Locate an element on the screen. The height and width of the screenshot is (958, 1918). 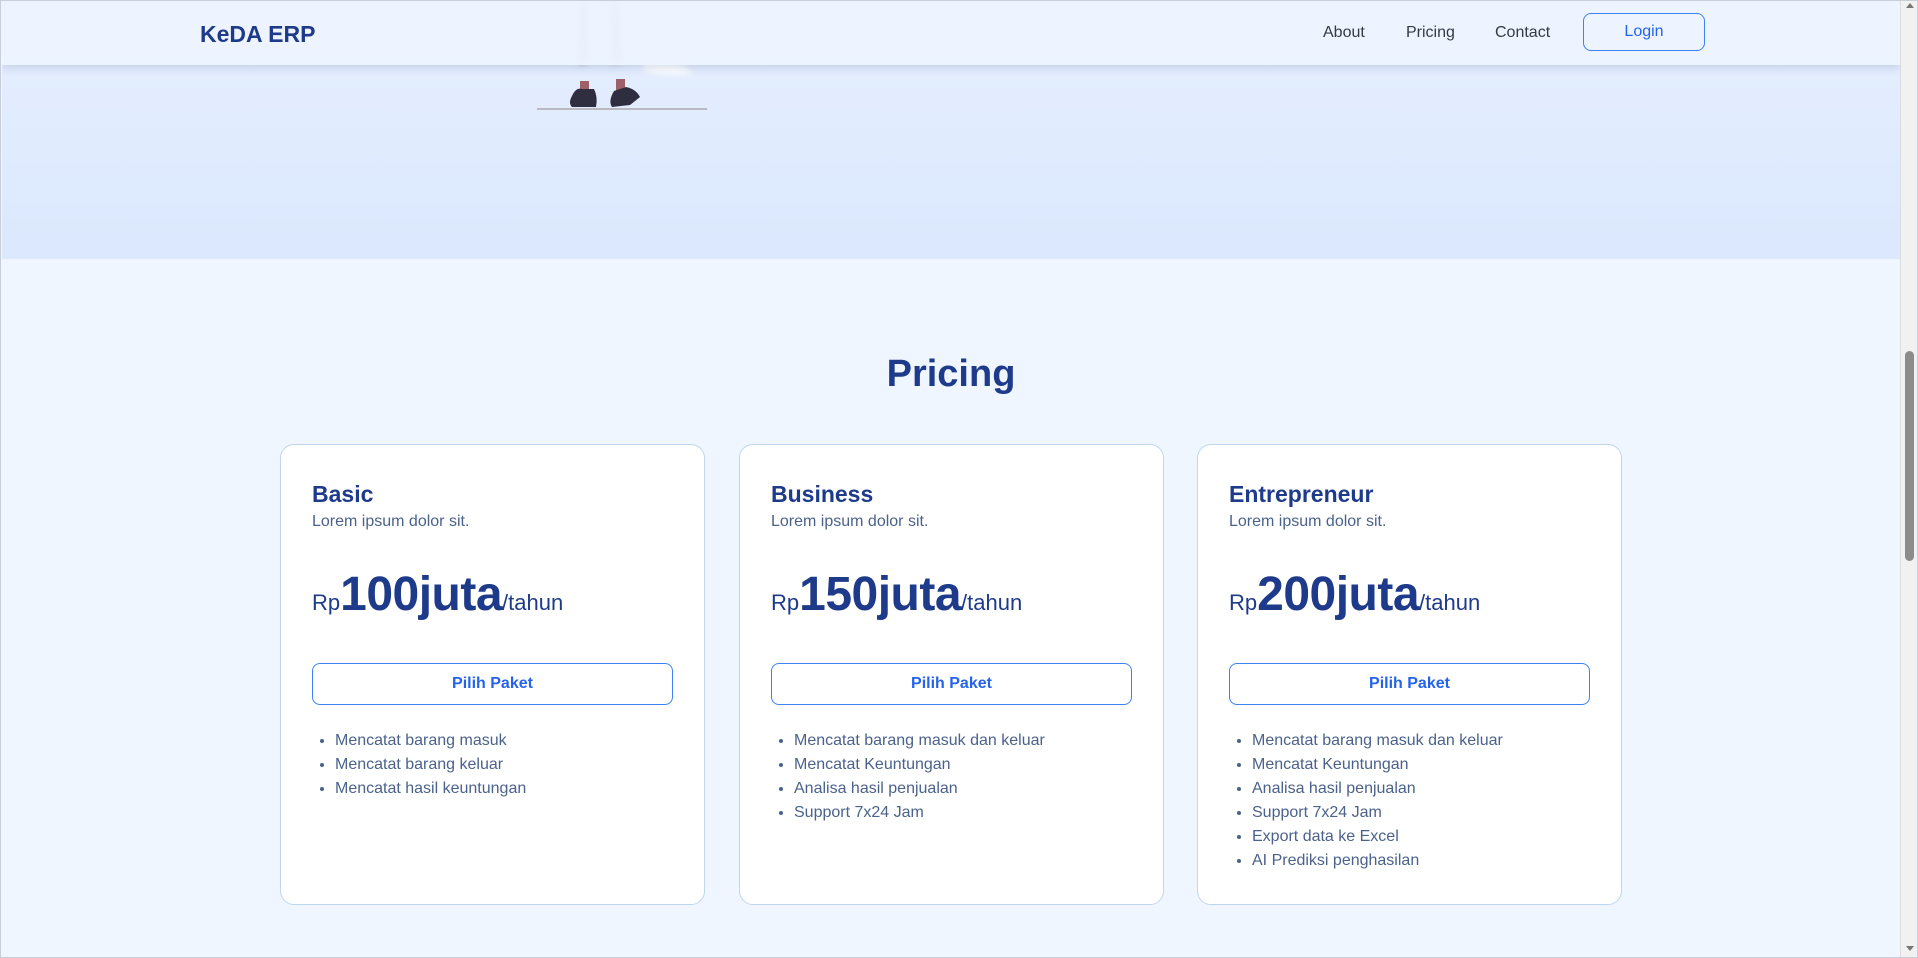
feature-item: Mencatat barang keluar is located at coordinates (515, 765).